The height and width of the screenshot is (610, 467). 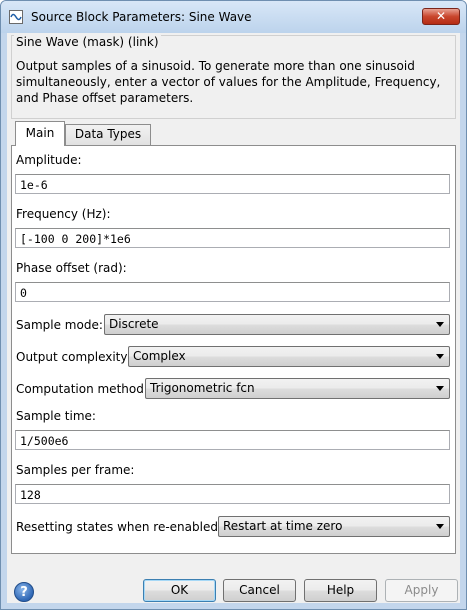 I want to click on sample-time-label: Sample time:, so click(x=56, y=416).